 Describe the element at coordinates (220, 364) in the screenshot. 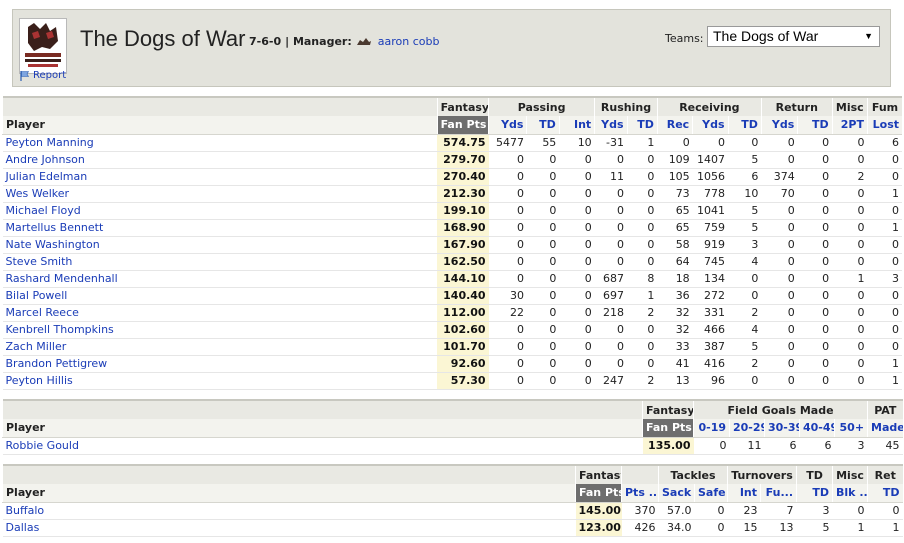

I see `player-name-link: Brandon Pettigrew` at that location.